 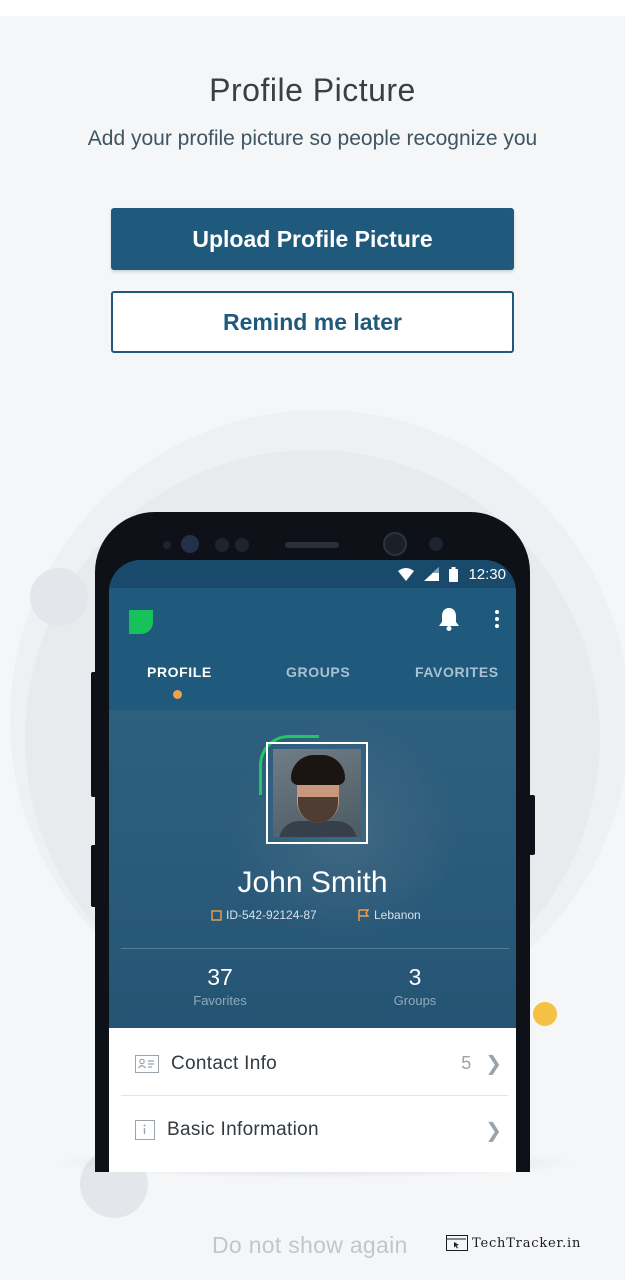 What do you see at coordinates (312, 574) in the screenshot?
I see `status-bar: 12:30` at bounding box center [312, 574].